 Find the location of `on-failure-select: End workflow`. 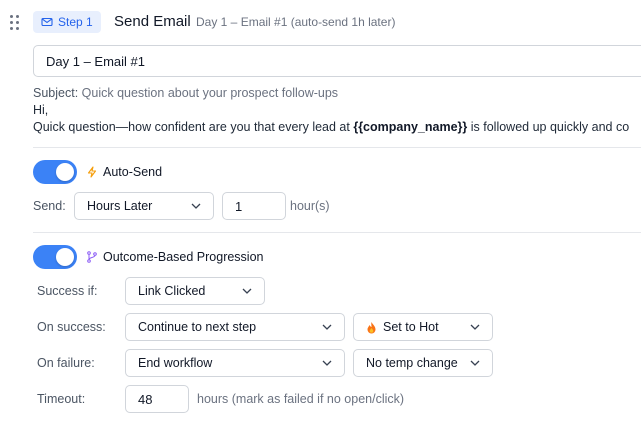

on-failure-select: End workflow is located at coordinates (235, 363).